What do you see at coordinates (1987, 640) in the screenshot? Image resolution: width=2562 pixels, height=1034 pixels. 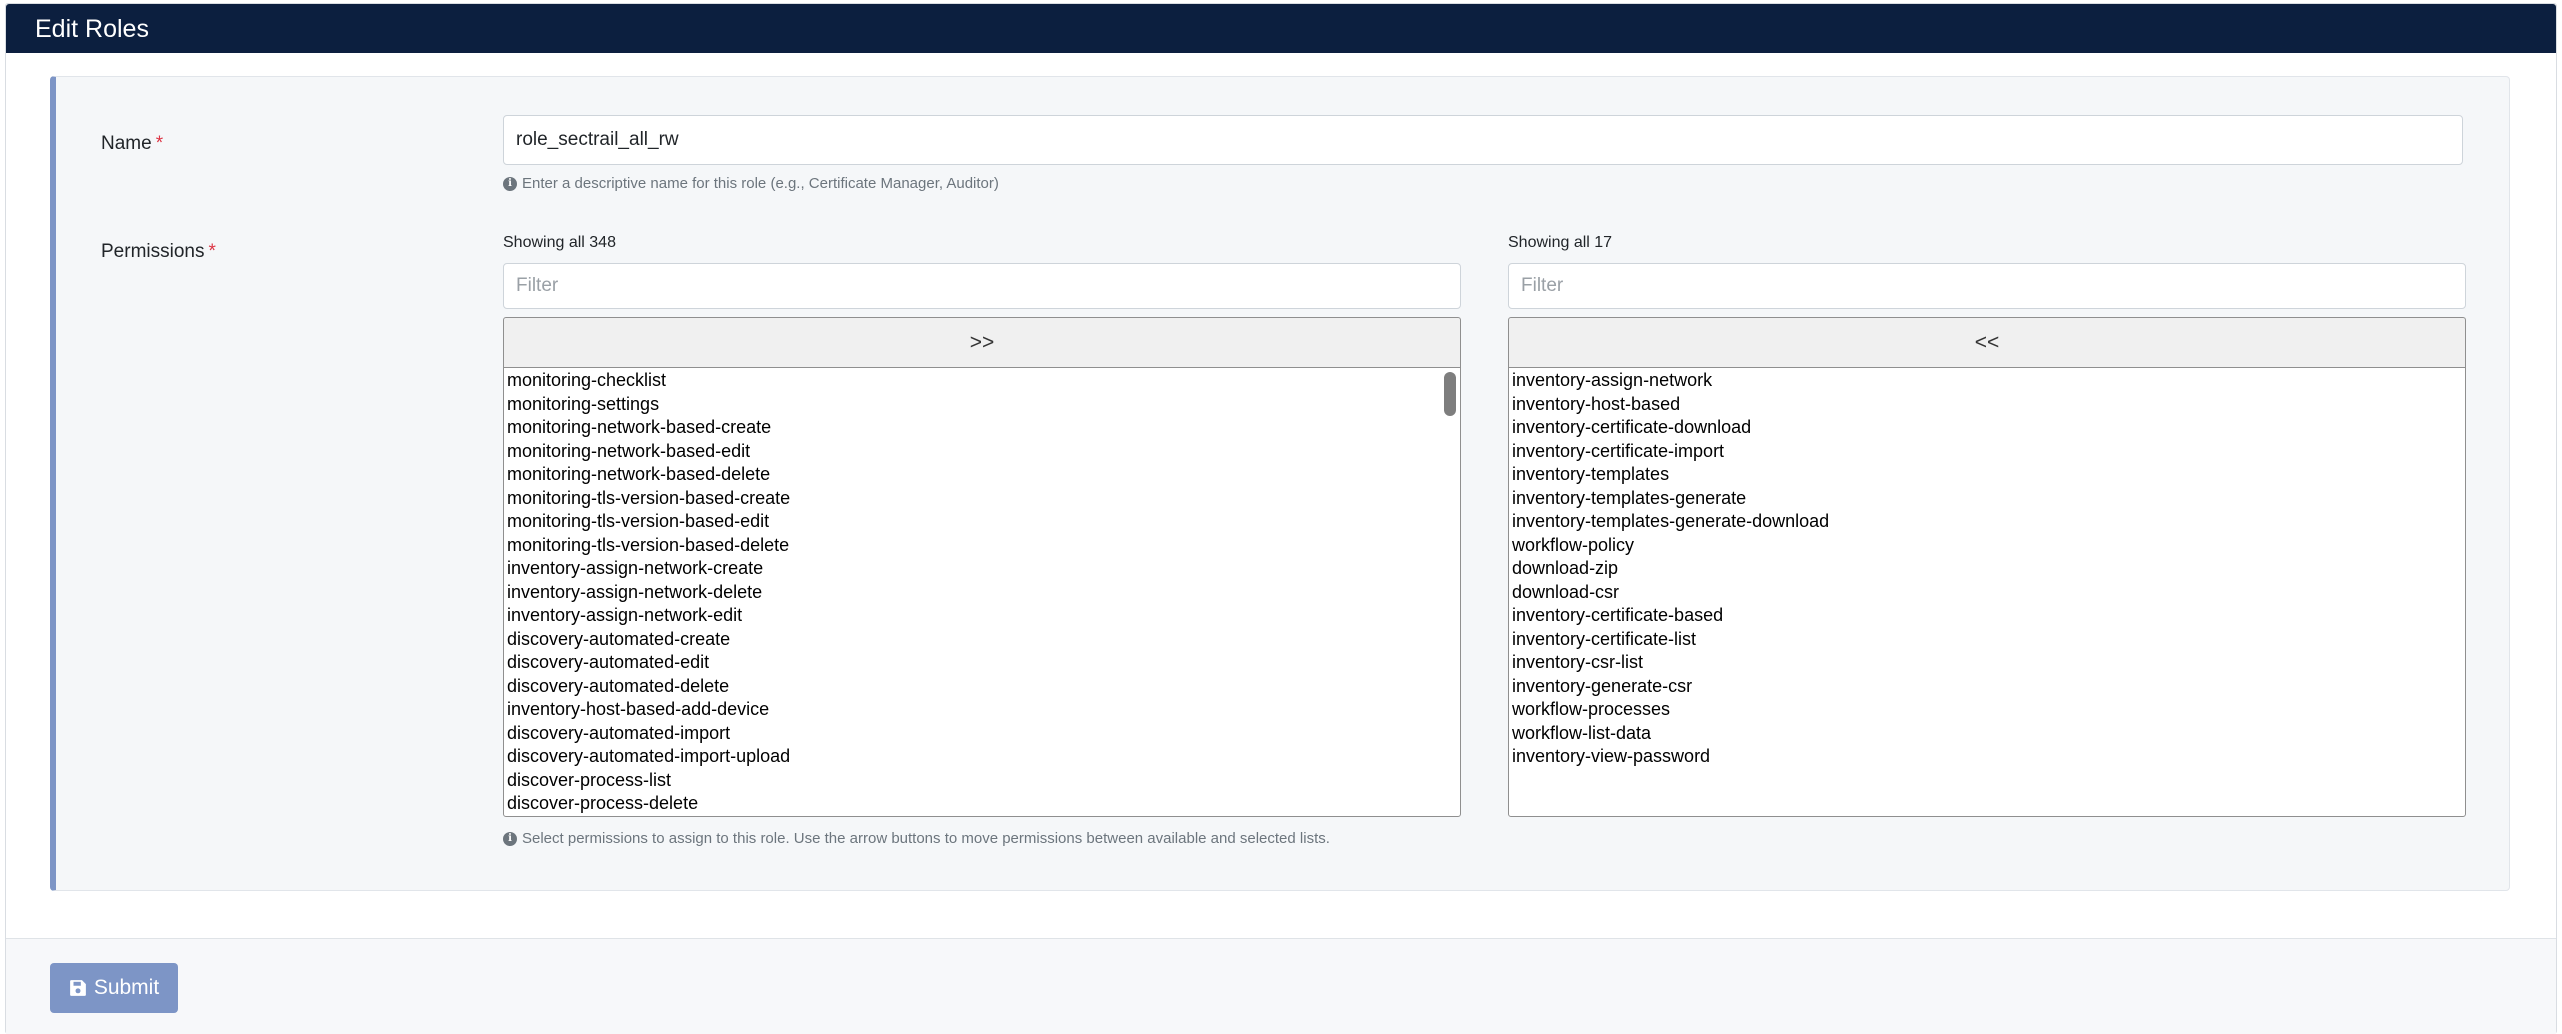 I see `permission-option: inventory-certificate-list` at bounding box center [1987, 640].